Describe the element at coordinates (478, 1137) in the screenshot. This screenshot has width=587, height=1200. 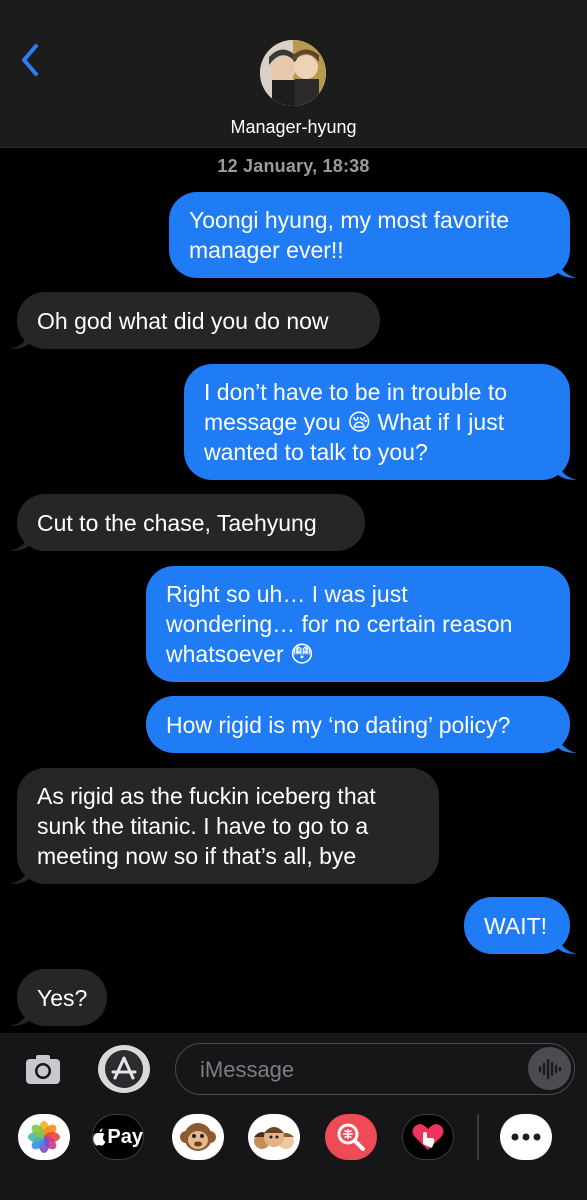
I see `app-drawer-divider` at that location.